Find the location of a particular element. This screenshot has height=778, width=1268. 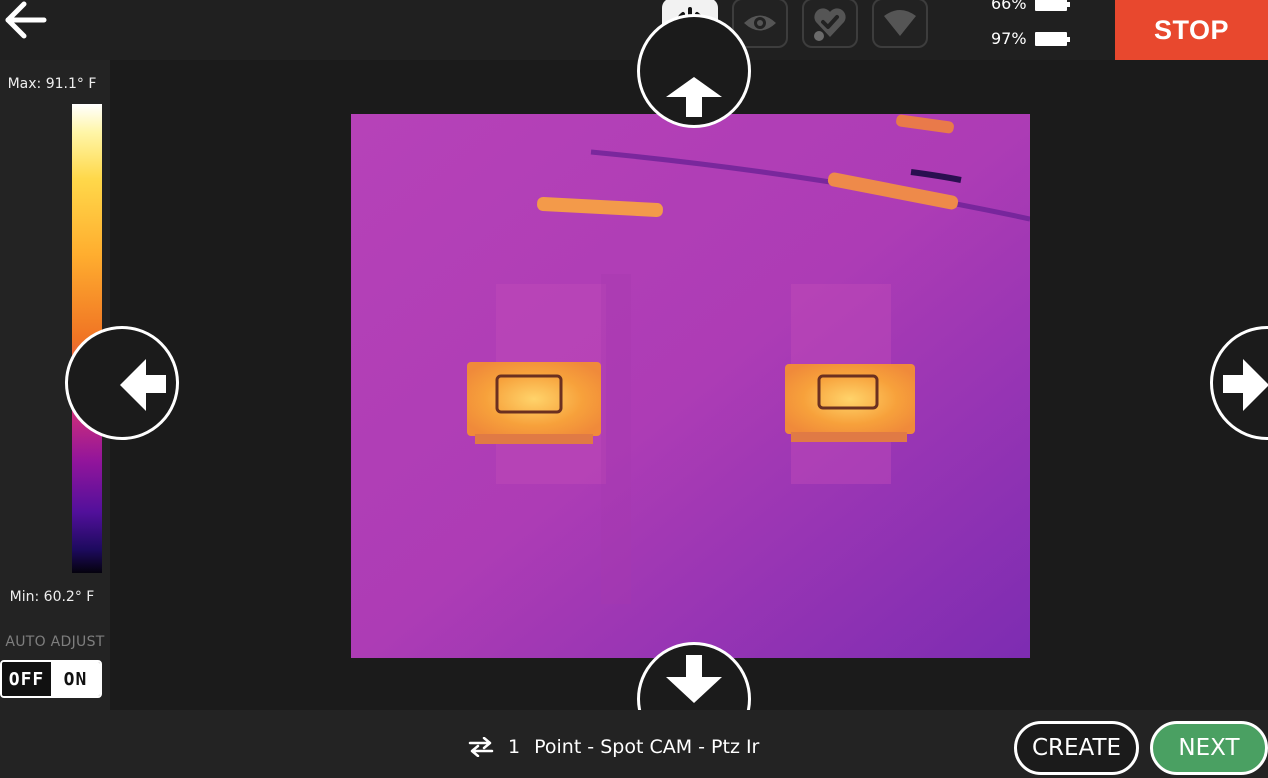

battery-status-1: 66% is located at coordinates (1030, 6).